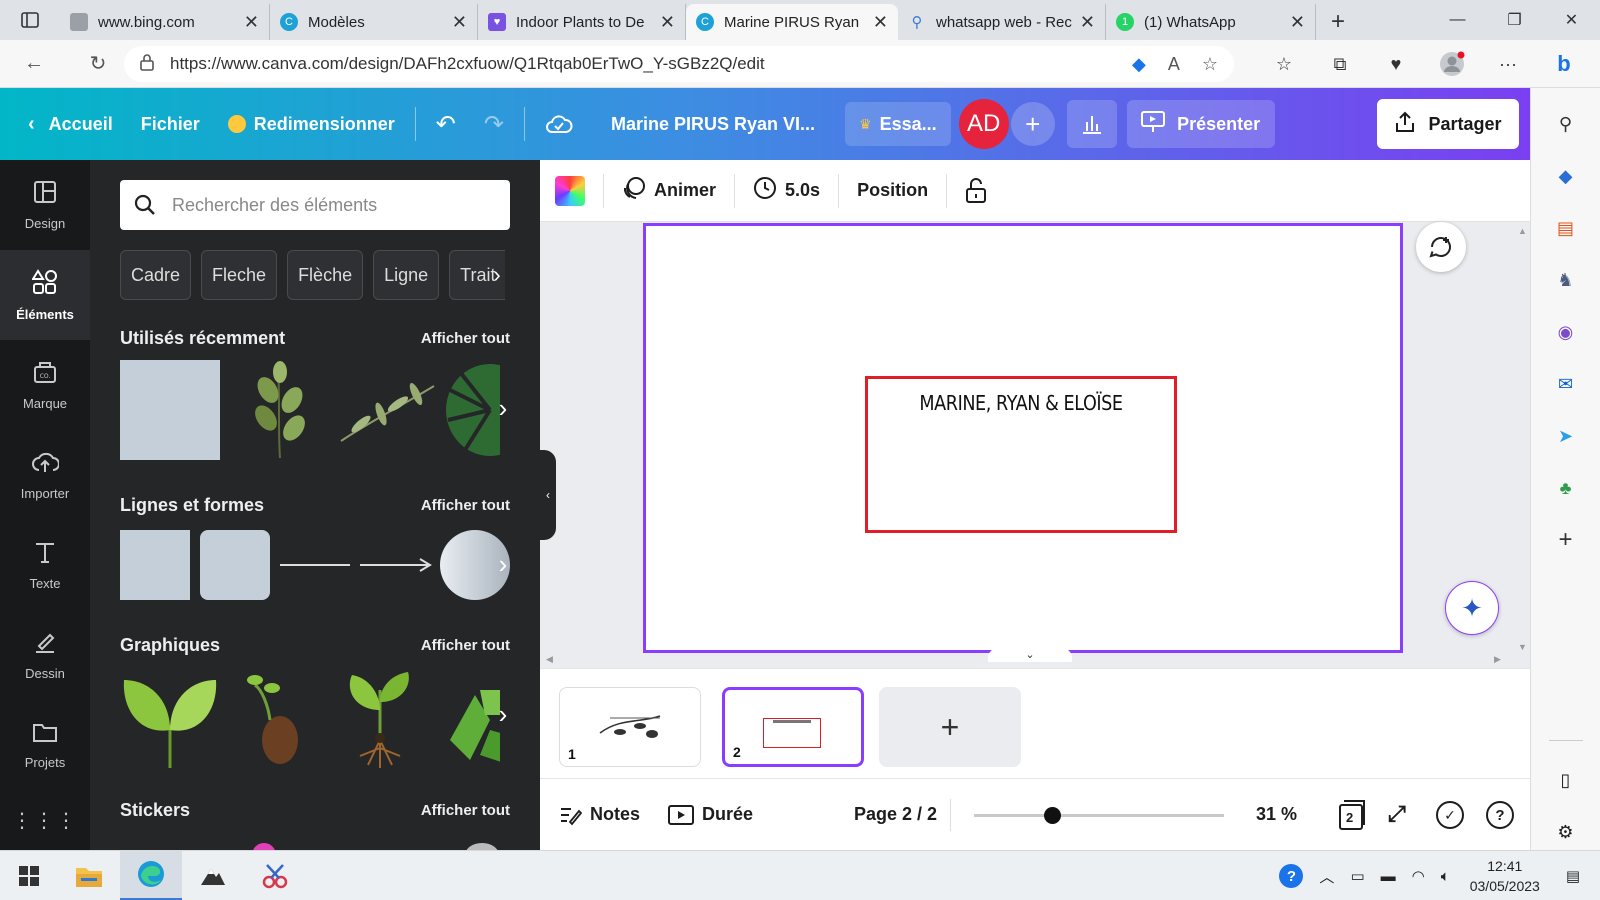 The image size is (1600, 900). What do you see at coordinates (792, 22) in the screenshot?
I see `browser-tab-canva-design: C Marine PIRUS Ryan ✕` at bounding box center [792, 22].